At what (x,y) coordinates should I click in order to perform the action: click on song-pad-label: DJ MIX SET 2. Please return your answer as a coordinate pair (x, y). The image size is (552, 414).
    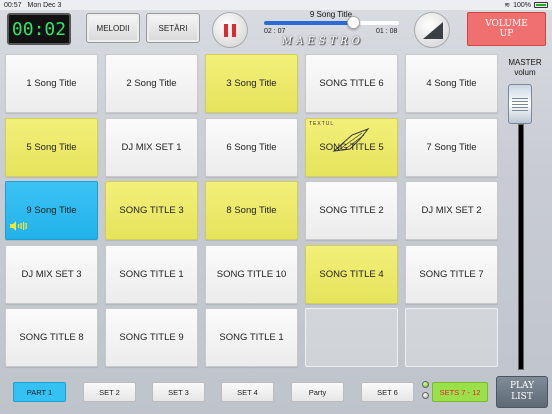
    Looking at the image, I should click on (451, 210).